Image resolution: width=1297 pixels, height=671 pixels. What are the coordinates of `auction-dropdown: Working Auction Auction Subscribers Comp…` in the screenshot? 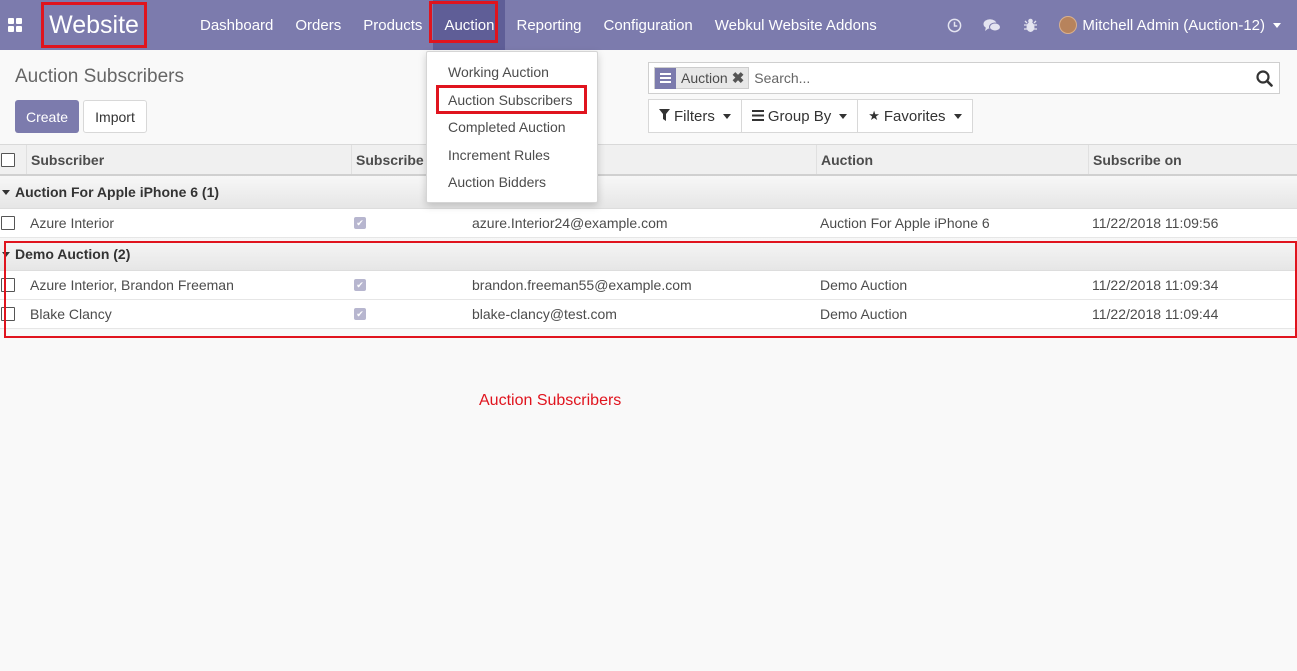 It's located at (512, 127).